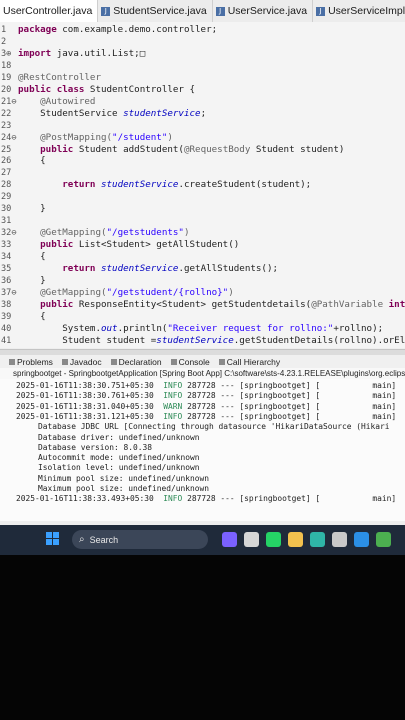 The width and height of the screenshot is (405, 720). I want to click on taskbar-search-box: ⌕ Search, so click(140, 539).